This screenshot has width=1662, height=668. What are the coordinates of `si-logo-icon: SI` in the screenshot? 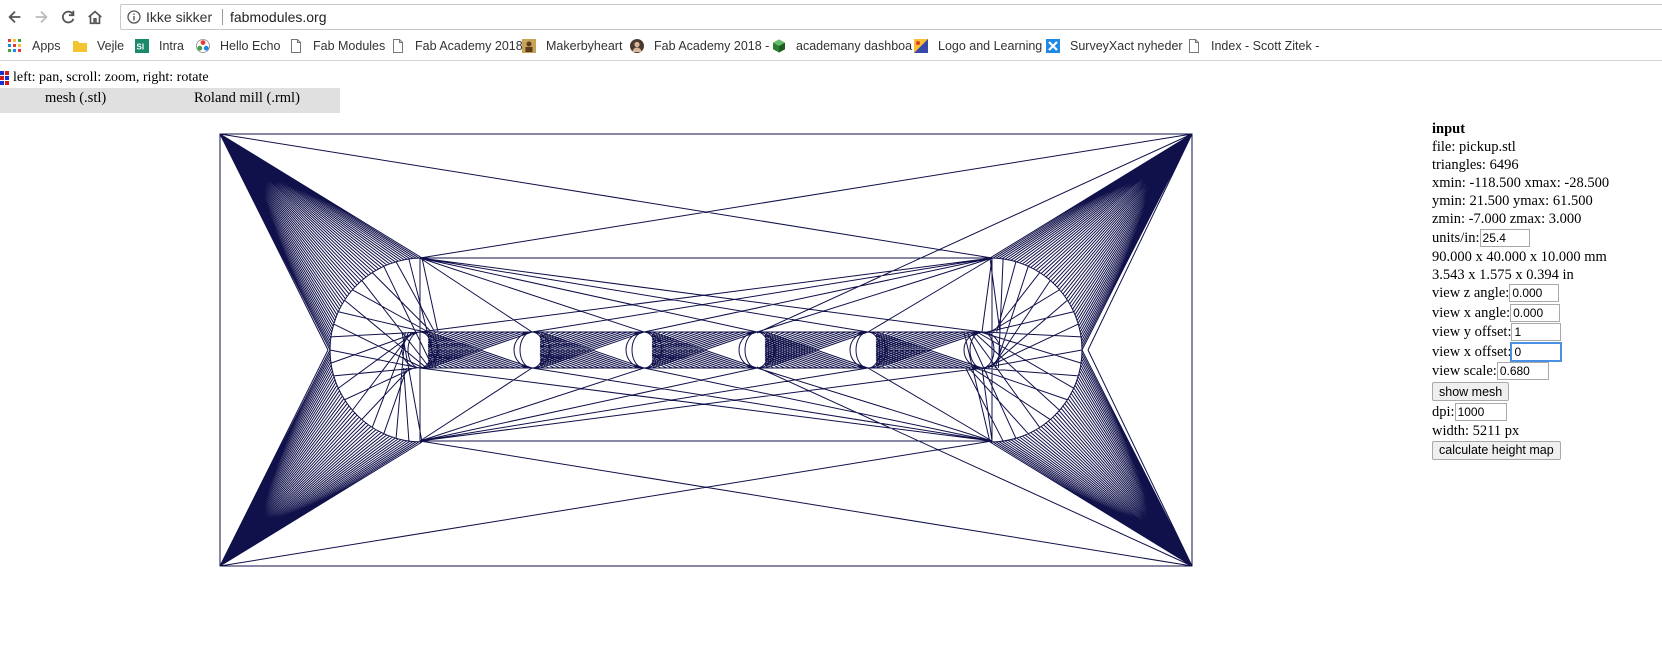 It's located at (142, 46).